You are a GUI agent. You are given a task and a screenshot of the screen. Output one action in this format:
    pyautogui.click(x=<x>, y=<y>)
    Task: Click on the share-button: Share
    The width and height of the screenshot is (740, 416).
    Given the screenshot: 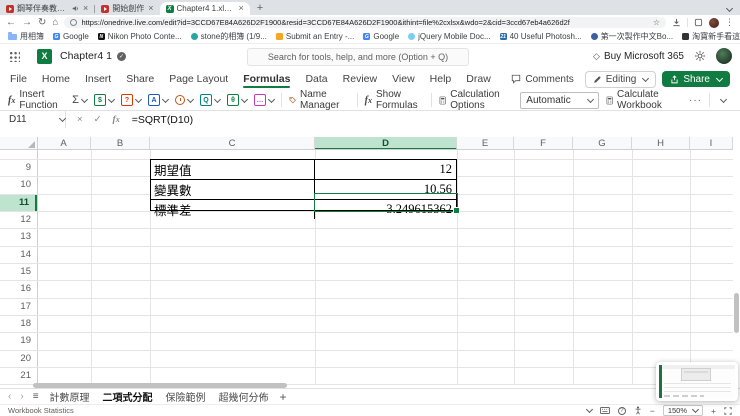 What is the action you would take?
    pyautogui.click(x=696, y=79)
    